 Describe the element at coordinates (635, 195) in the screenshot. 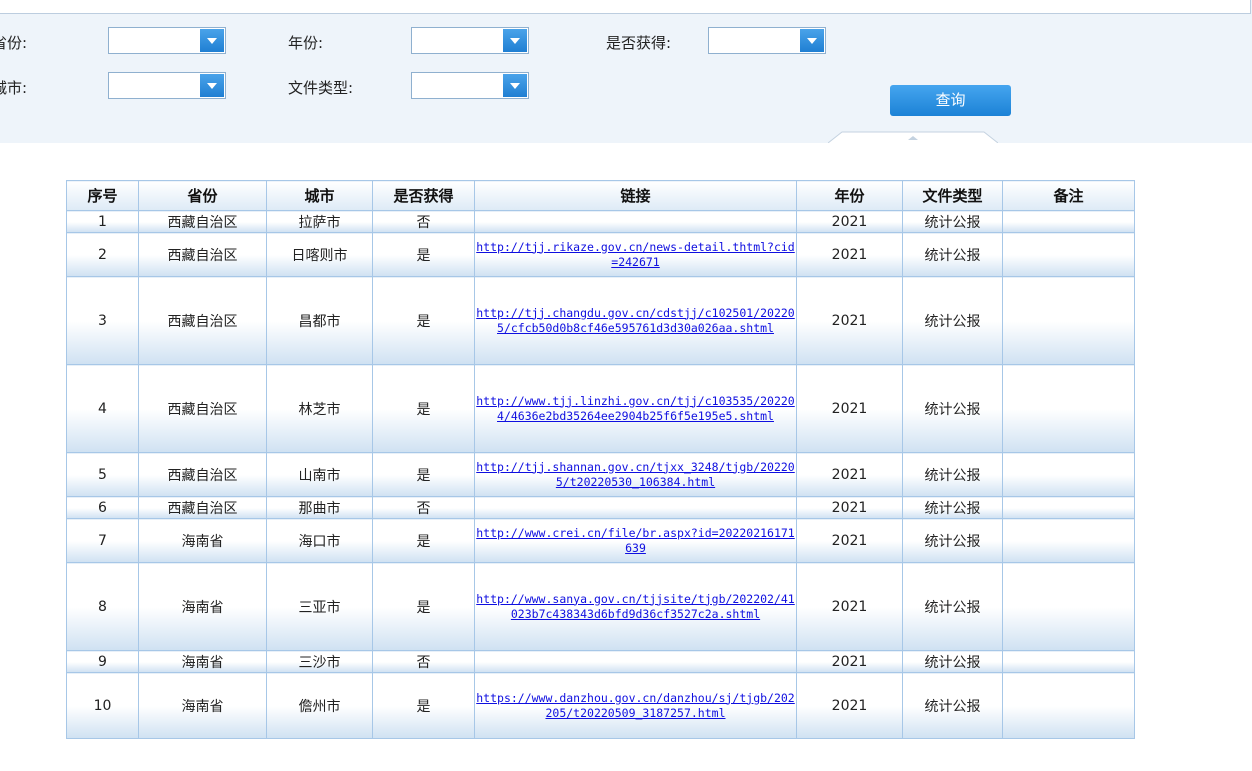

I see `header-link: 链接` at that location.